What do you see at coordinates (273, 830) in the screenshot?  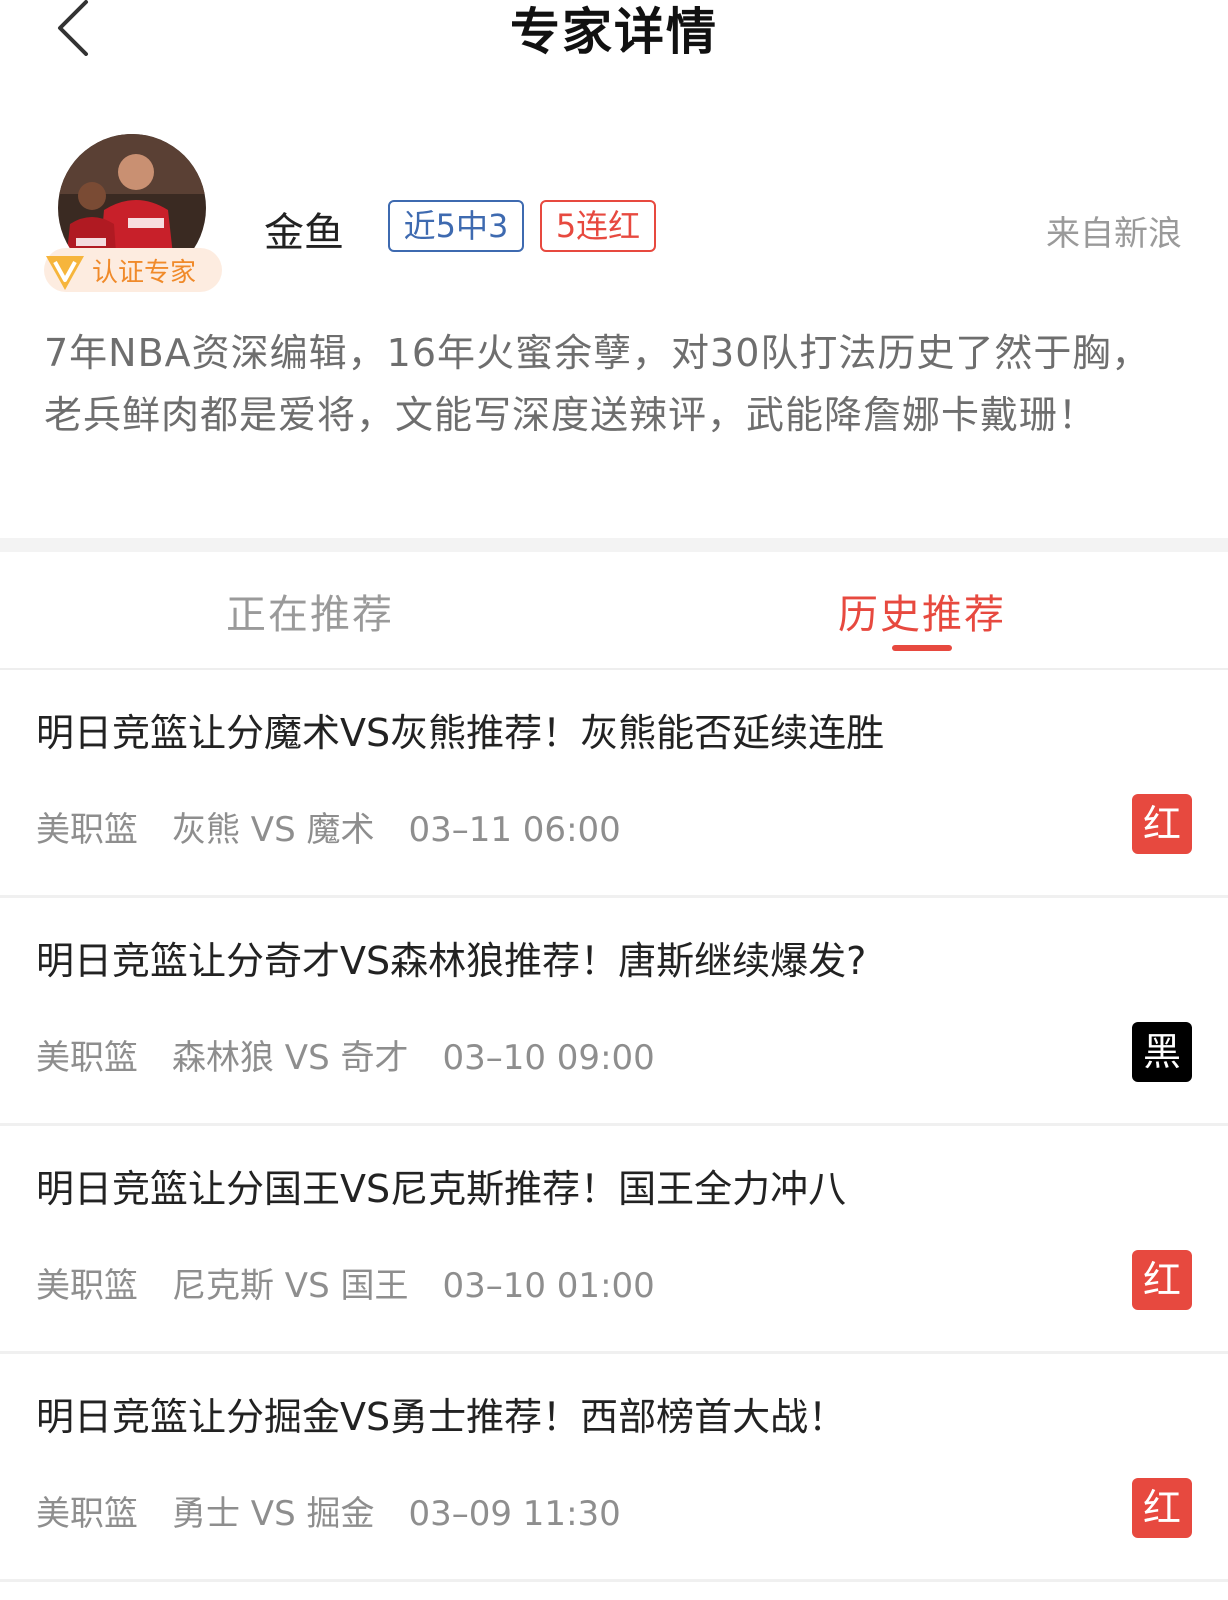 I see `item-match: 灰熊 VS 魔术` at bounding box center [273, 830].